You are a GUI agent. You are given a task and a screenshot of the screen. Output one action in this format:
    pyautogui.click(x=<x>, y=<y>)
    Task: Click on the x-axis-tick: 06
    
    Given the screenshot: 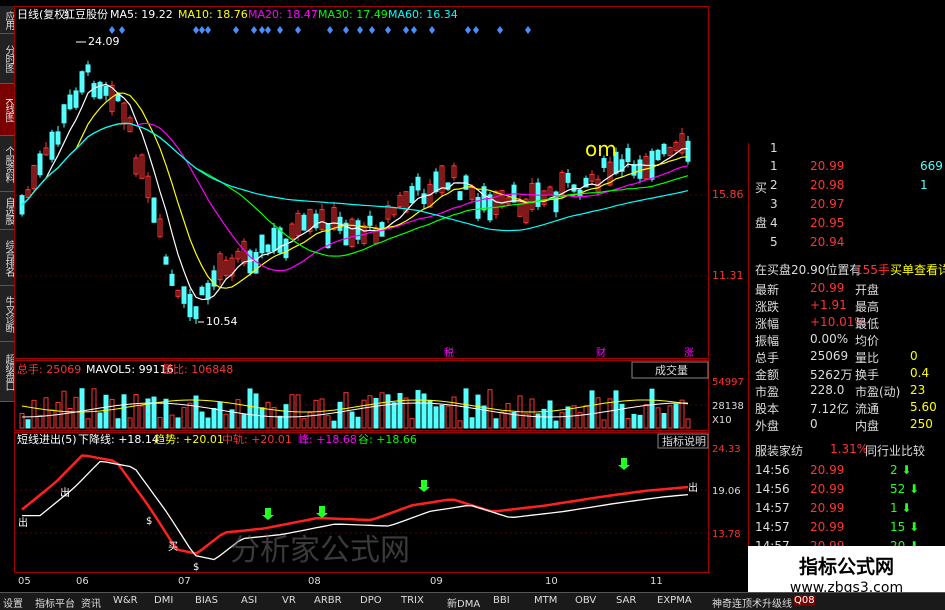 What is the action you would take?
    pyautogui.click(x=82, y=581)
    